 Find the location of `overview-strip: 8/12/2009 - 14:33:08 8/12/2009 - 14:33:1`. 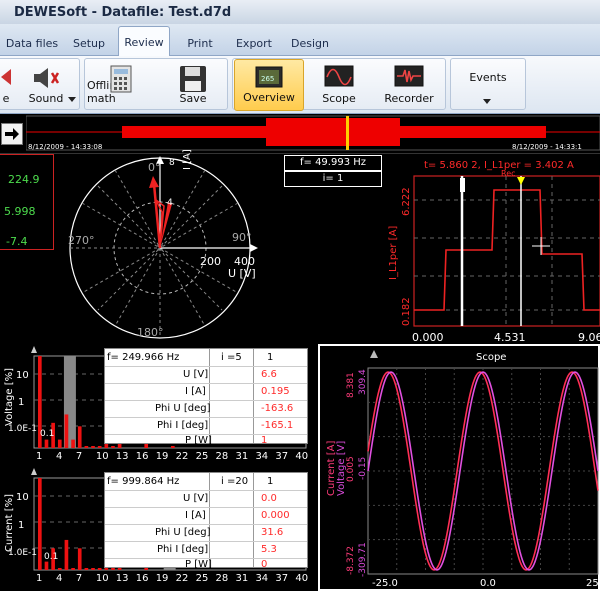

overview-strip: 8/12/2009 - 14:33:08 8/12/2009 - 14:33:1 is located at coordinates (300, 134).